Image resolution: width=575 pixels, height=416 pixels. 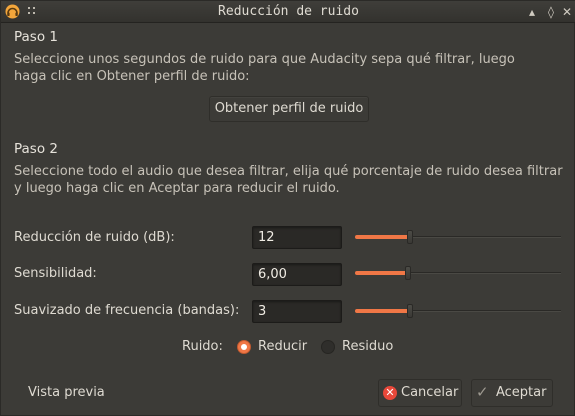 What do you see at coordinates (289, 109) in the screenshot?
I see `get-noise-profile-button: Obtener perfil de ruido` at bounding box center [289, 109].